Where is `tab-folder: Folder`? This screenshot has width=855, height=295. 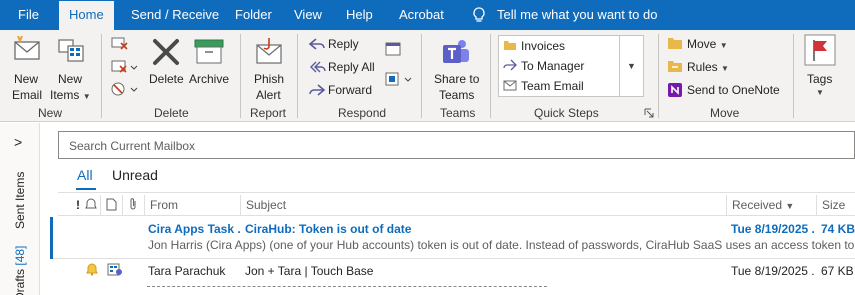
tab-folder: Folder is located at coordinates (253, 15).